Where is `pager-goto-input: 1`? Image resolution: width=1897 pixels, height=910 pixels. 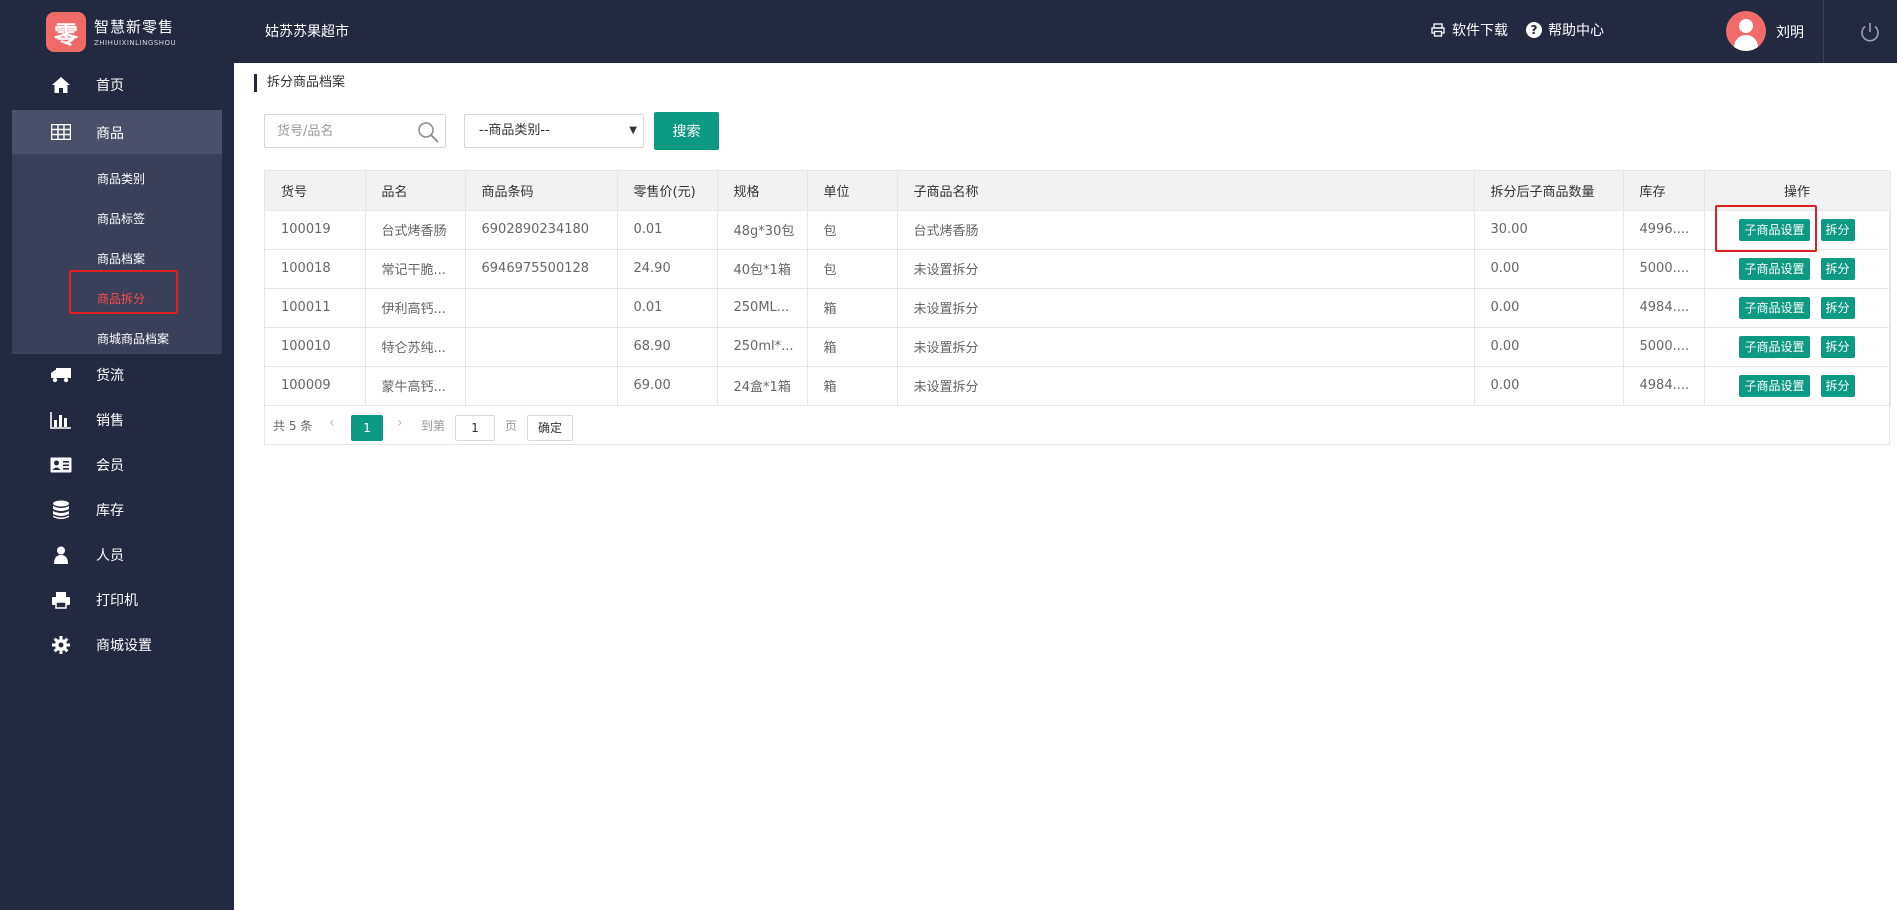
pager-goto-input: 1 is located at coordinates (475, 428).